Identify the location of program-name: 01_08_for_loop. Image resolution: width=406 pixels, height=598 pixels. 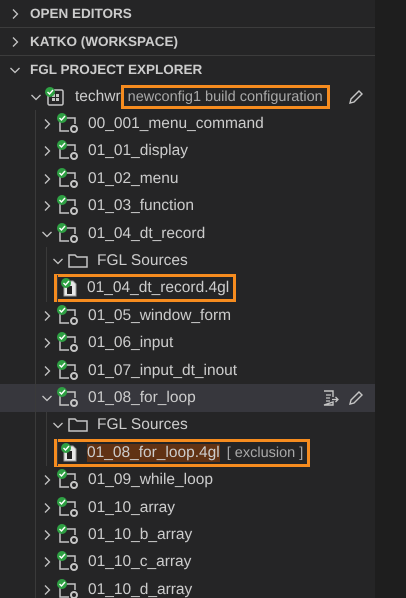
(142, 397).